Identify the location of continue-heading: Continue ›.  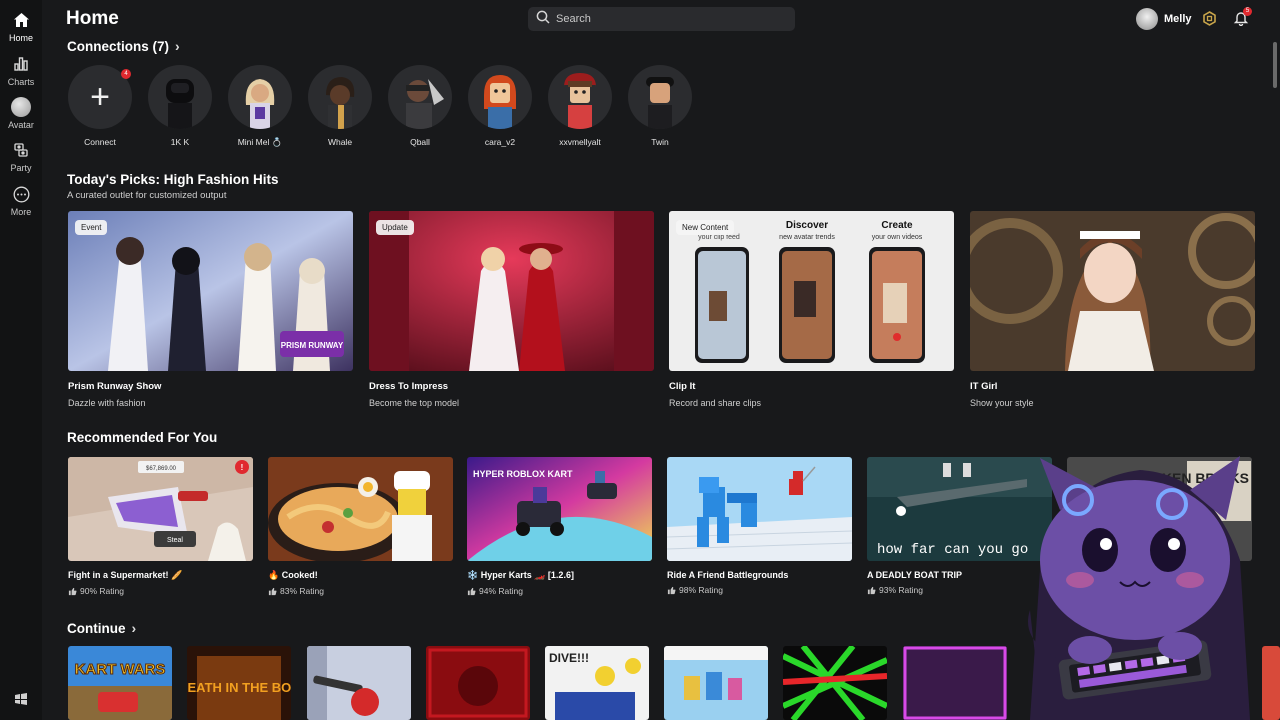
(101, 628).